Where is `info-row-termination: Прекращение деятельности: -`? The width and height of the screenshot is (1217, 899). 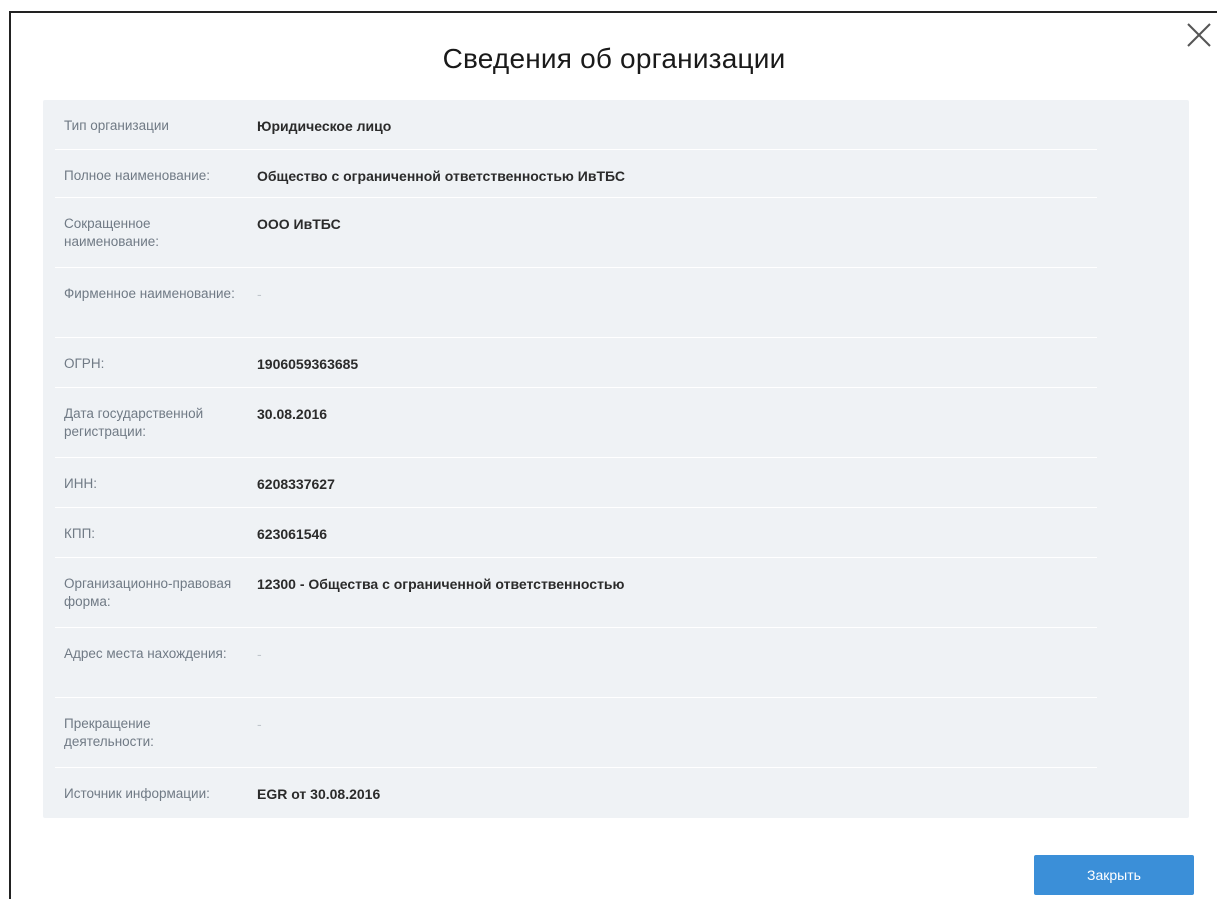 info-row-termination: Прекращение деятельности: - is located at coordinates (576, 733).